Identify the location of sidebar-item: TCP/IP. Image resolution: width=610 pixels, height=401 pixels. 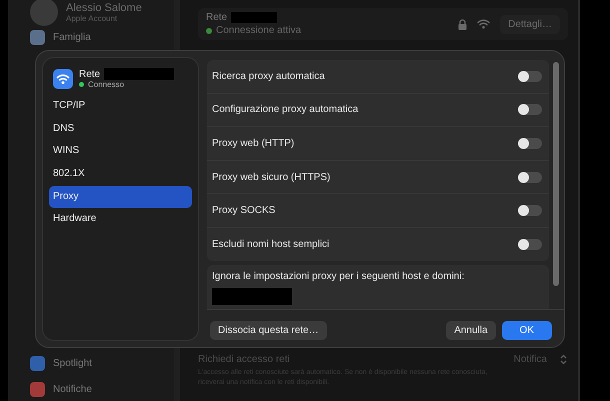
(120, 106).